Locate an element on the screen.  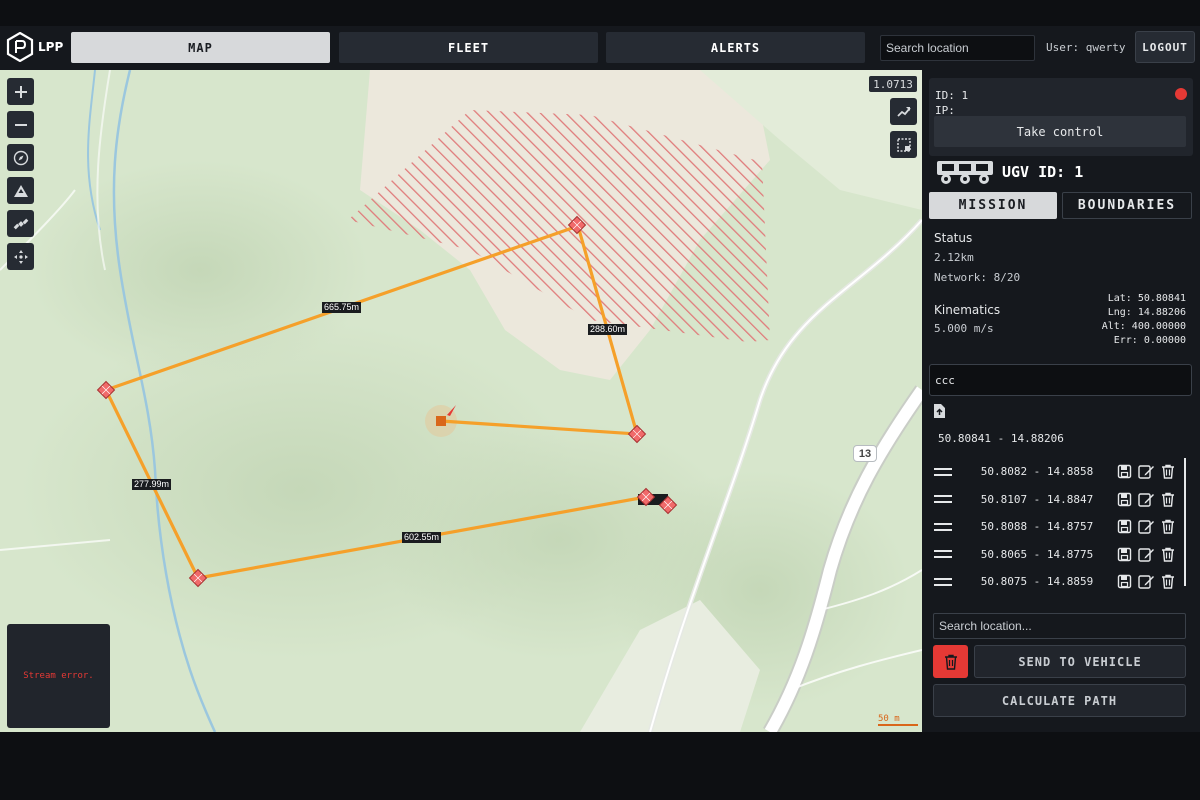
road-number-badge: 13 is located at coordinates (865, 453).